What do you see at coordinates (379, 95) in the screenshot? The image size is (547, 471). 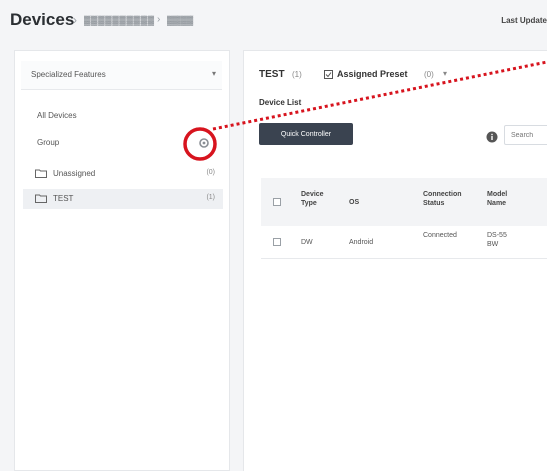 I see `annotation-dotted-line` at bounding box center [379, 95].